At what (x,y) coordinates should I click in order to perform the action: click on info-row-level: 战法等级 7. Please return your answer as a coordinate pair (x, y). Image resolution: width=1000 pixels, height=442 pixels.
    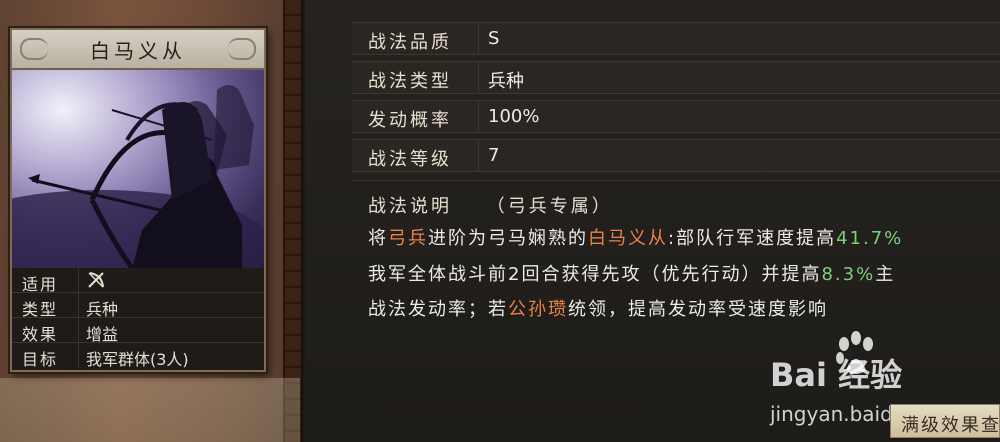
    Looking at the image, I should click on (676, 155).